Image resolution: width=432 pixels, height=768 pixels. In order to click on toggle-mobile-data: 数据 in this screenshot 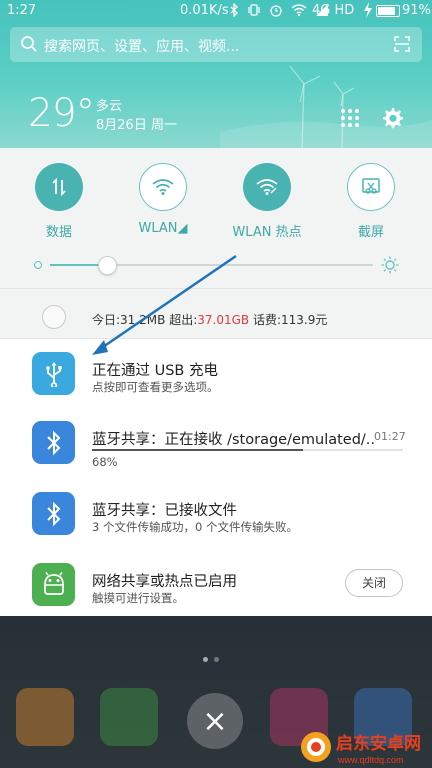, I will do `click(59, 201)`.